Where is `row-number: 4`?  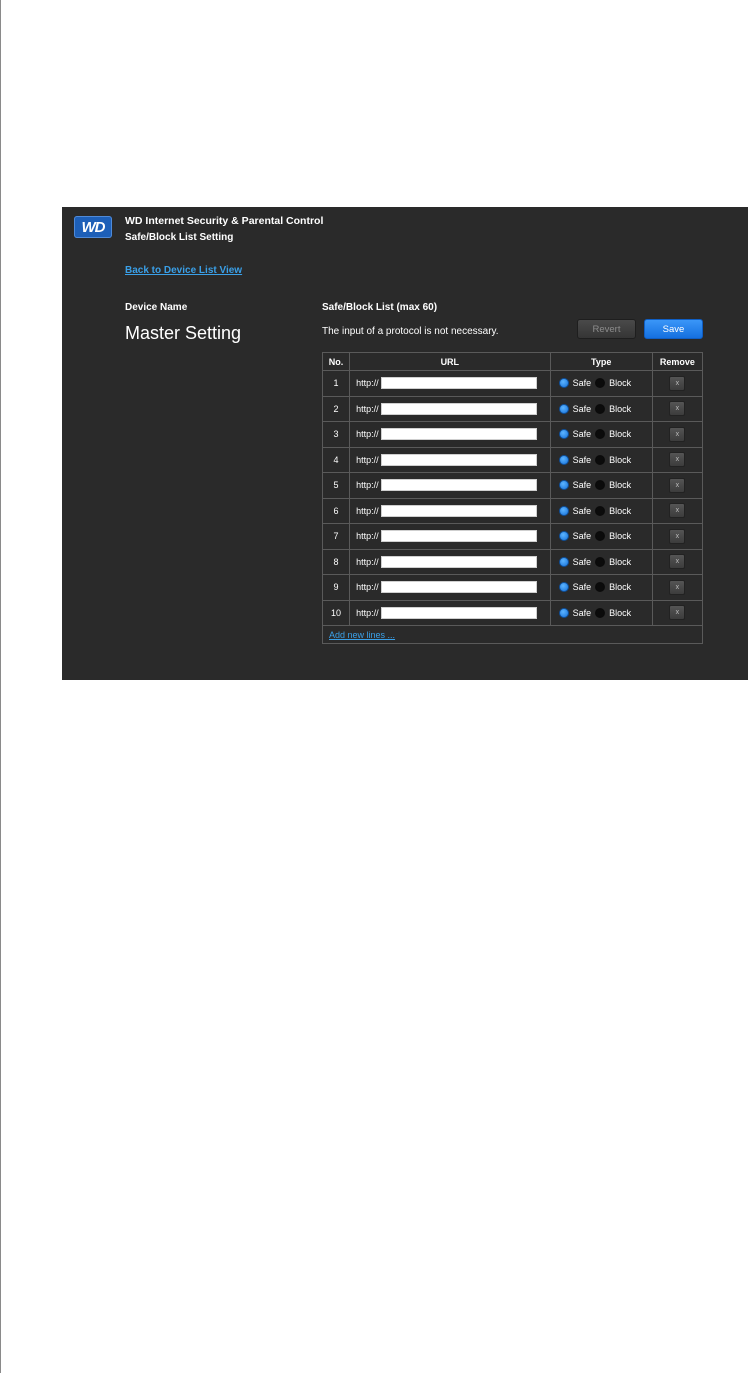
row-number: 4 is located at coordinates (336, 459).